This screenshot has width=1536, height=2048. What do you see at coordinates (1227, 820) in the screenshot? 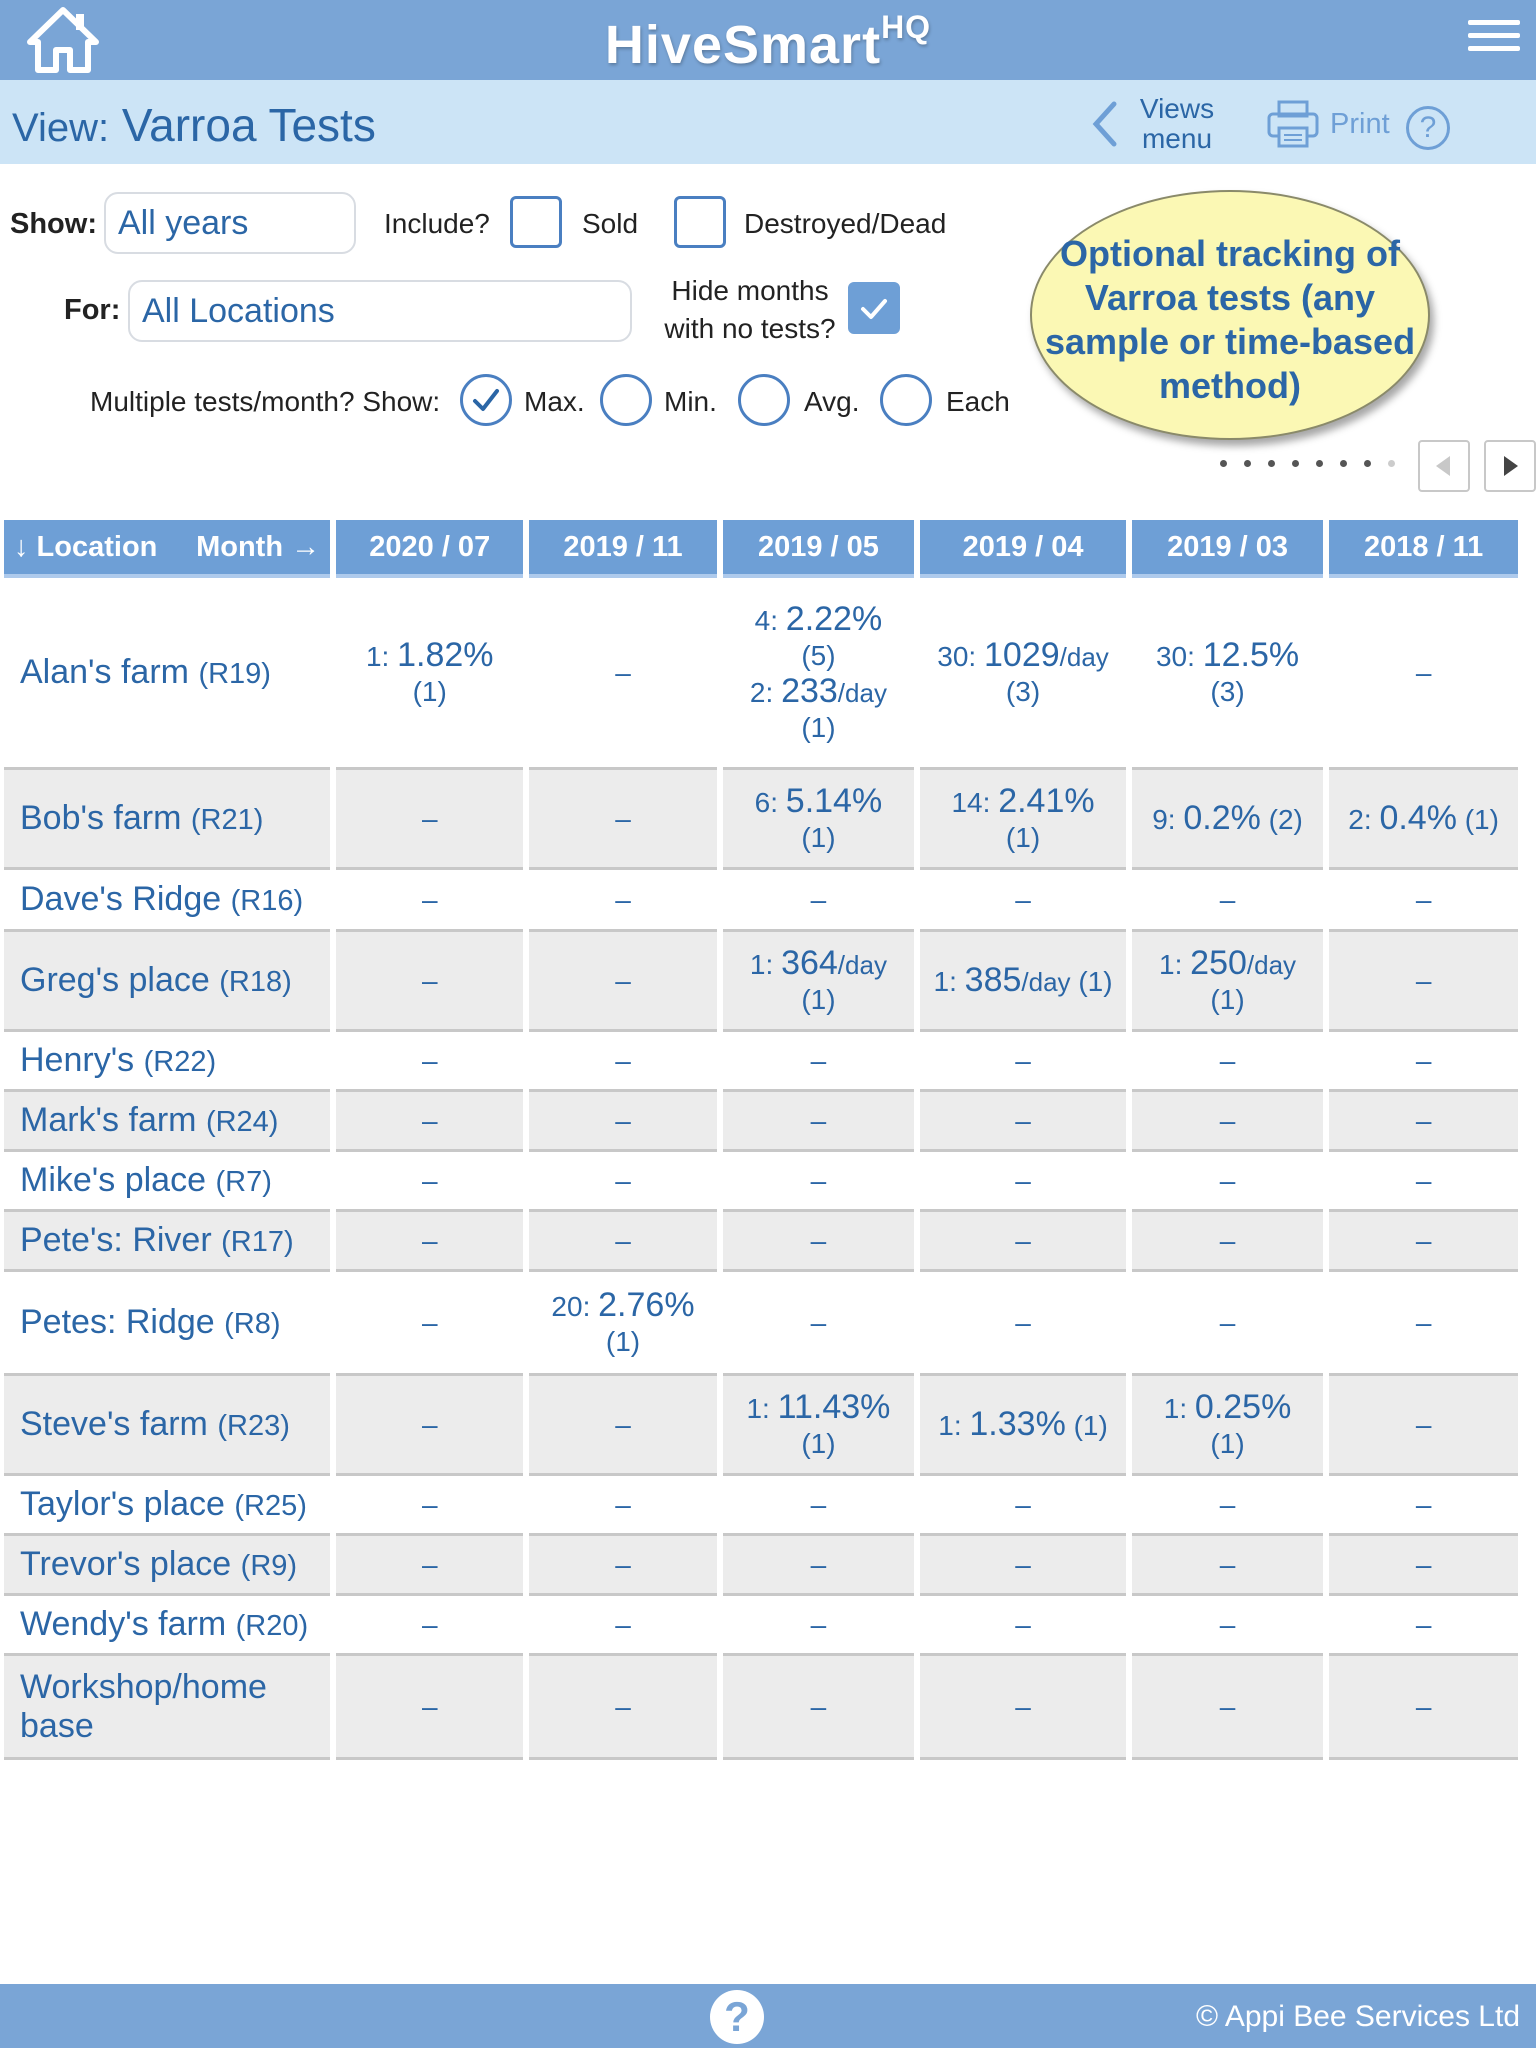
I see `result-cell: 9: 0.2% (2)` at bounding box center [1227, 820].